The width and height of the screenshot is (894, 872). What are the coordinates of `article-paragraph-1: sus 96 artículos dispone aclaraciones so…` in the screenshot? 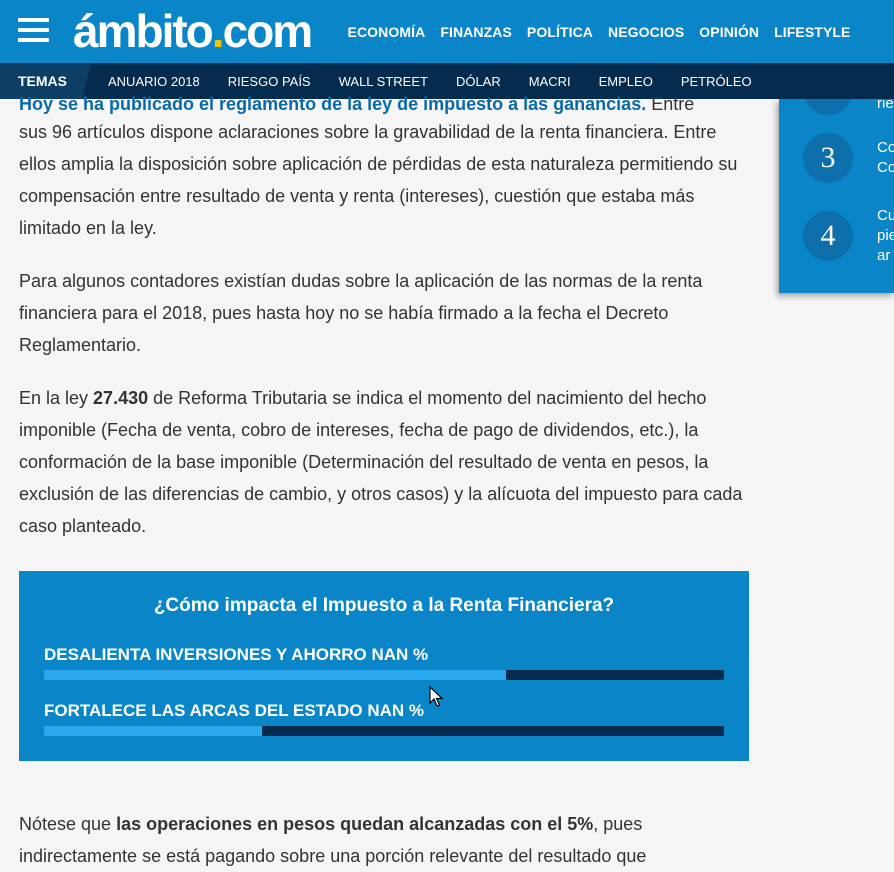 It's located at (378, 180).